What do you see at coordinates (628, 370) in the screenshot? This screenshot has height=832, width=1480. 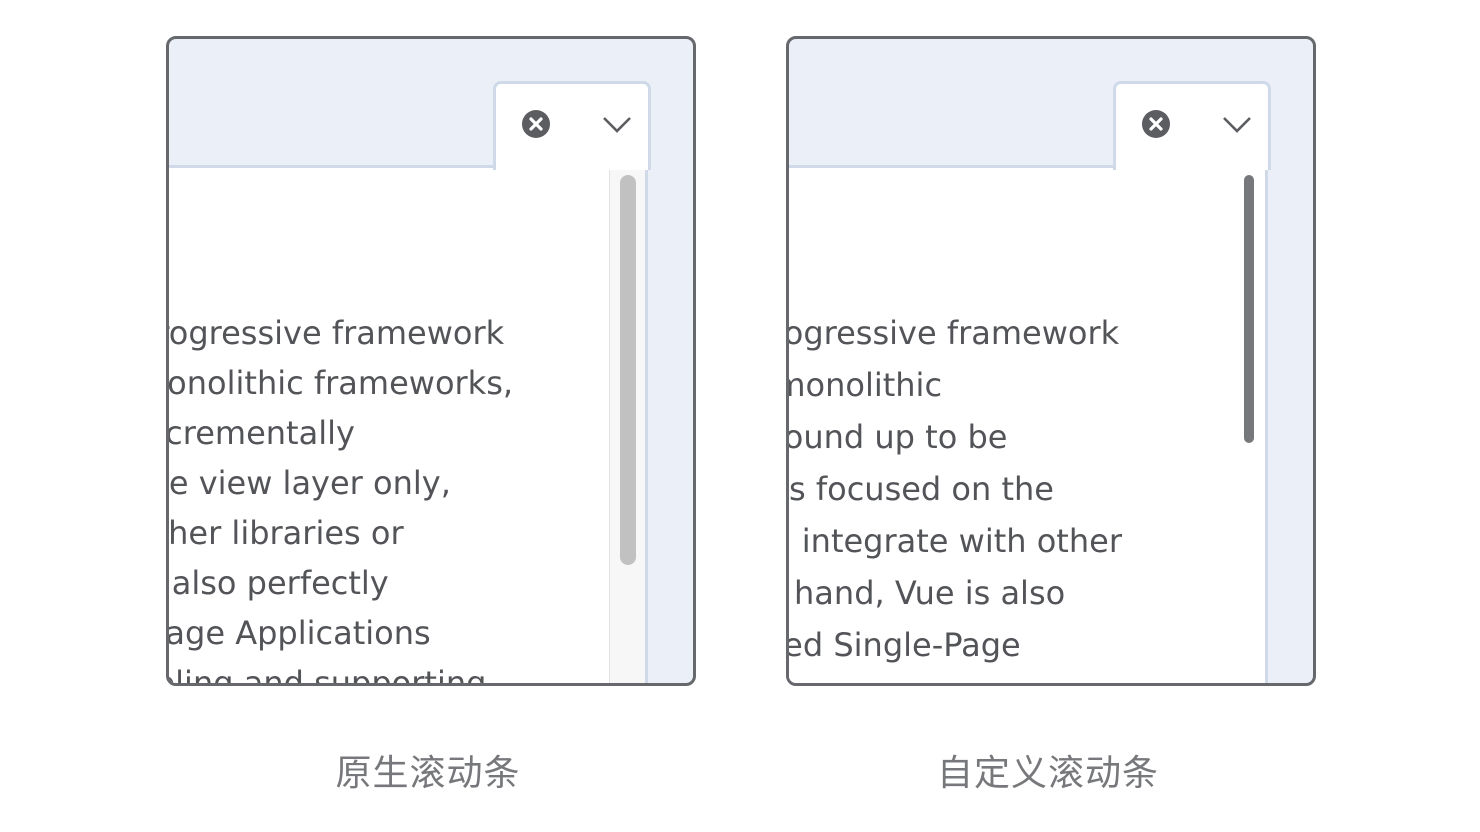 I see `native-scrollbar-thumb` at bounding box center [628, 370].